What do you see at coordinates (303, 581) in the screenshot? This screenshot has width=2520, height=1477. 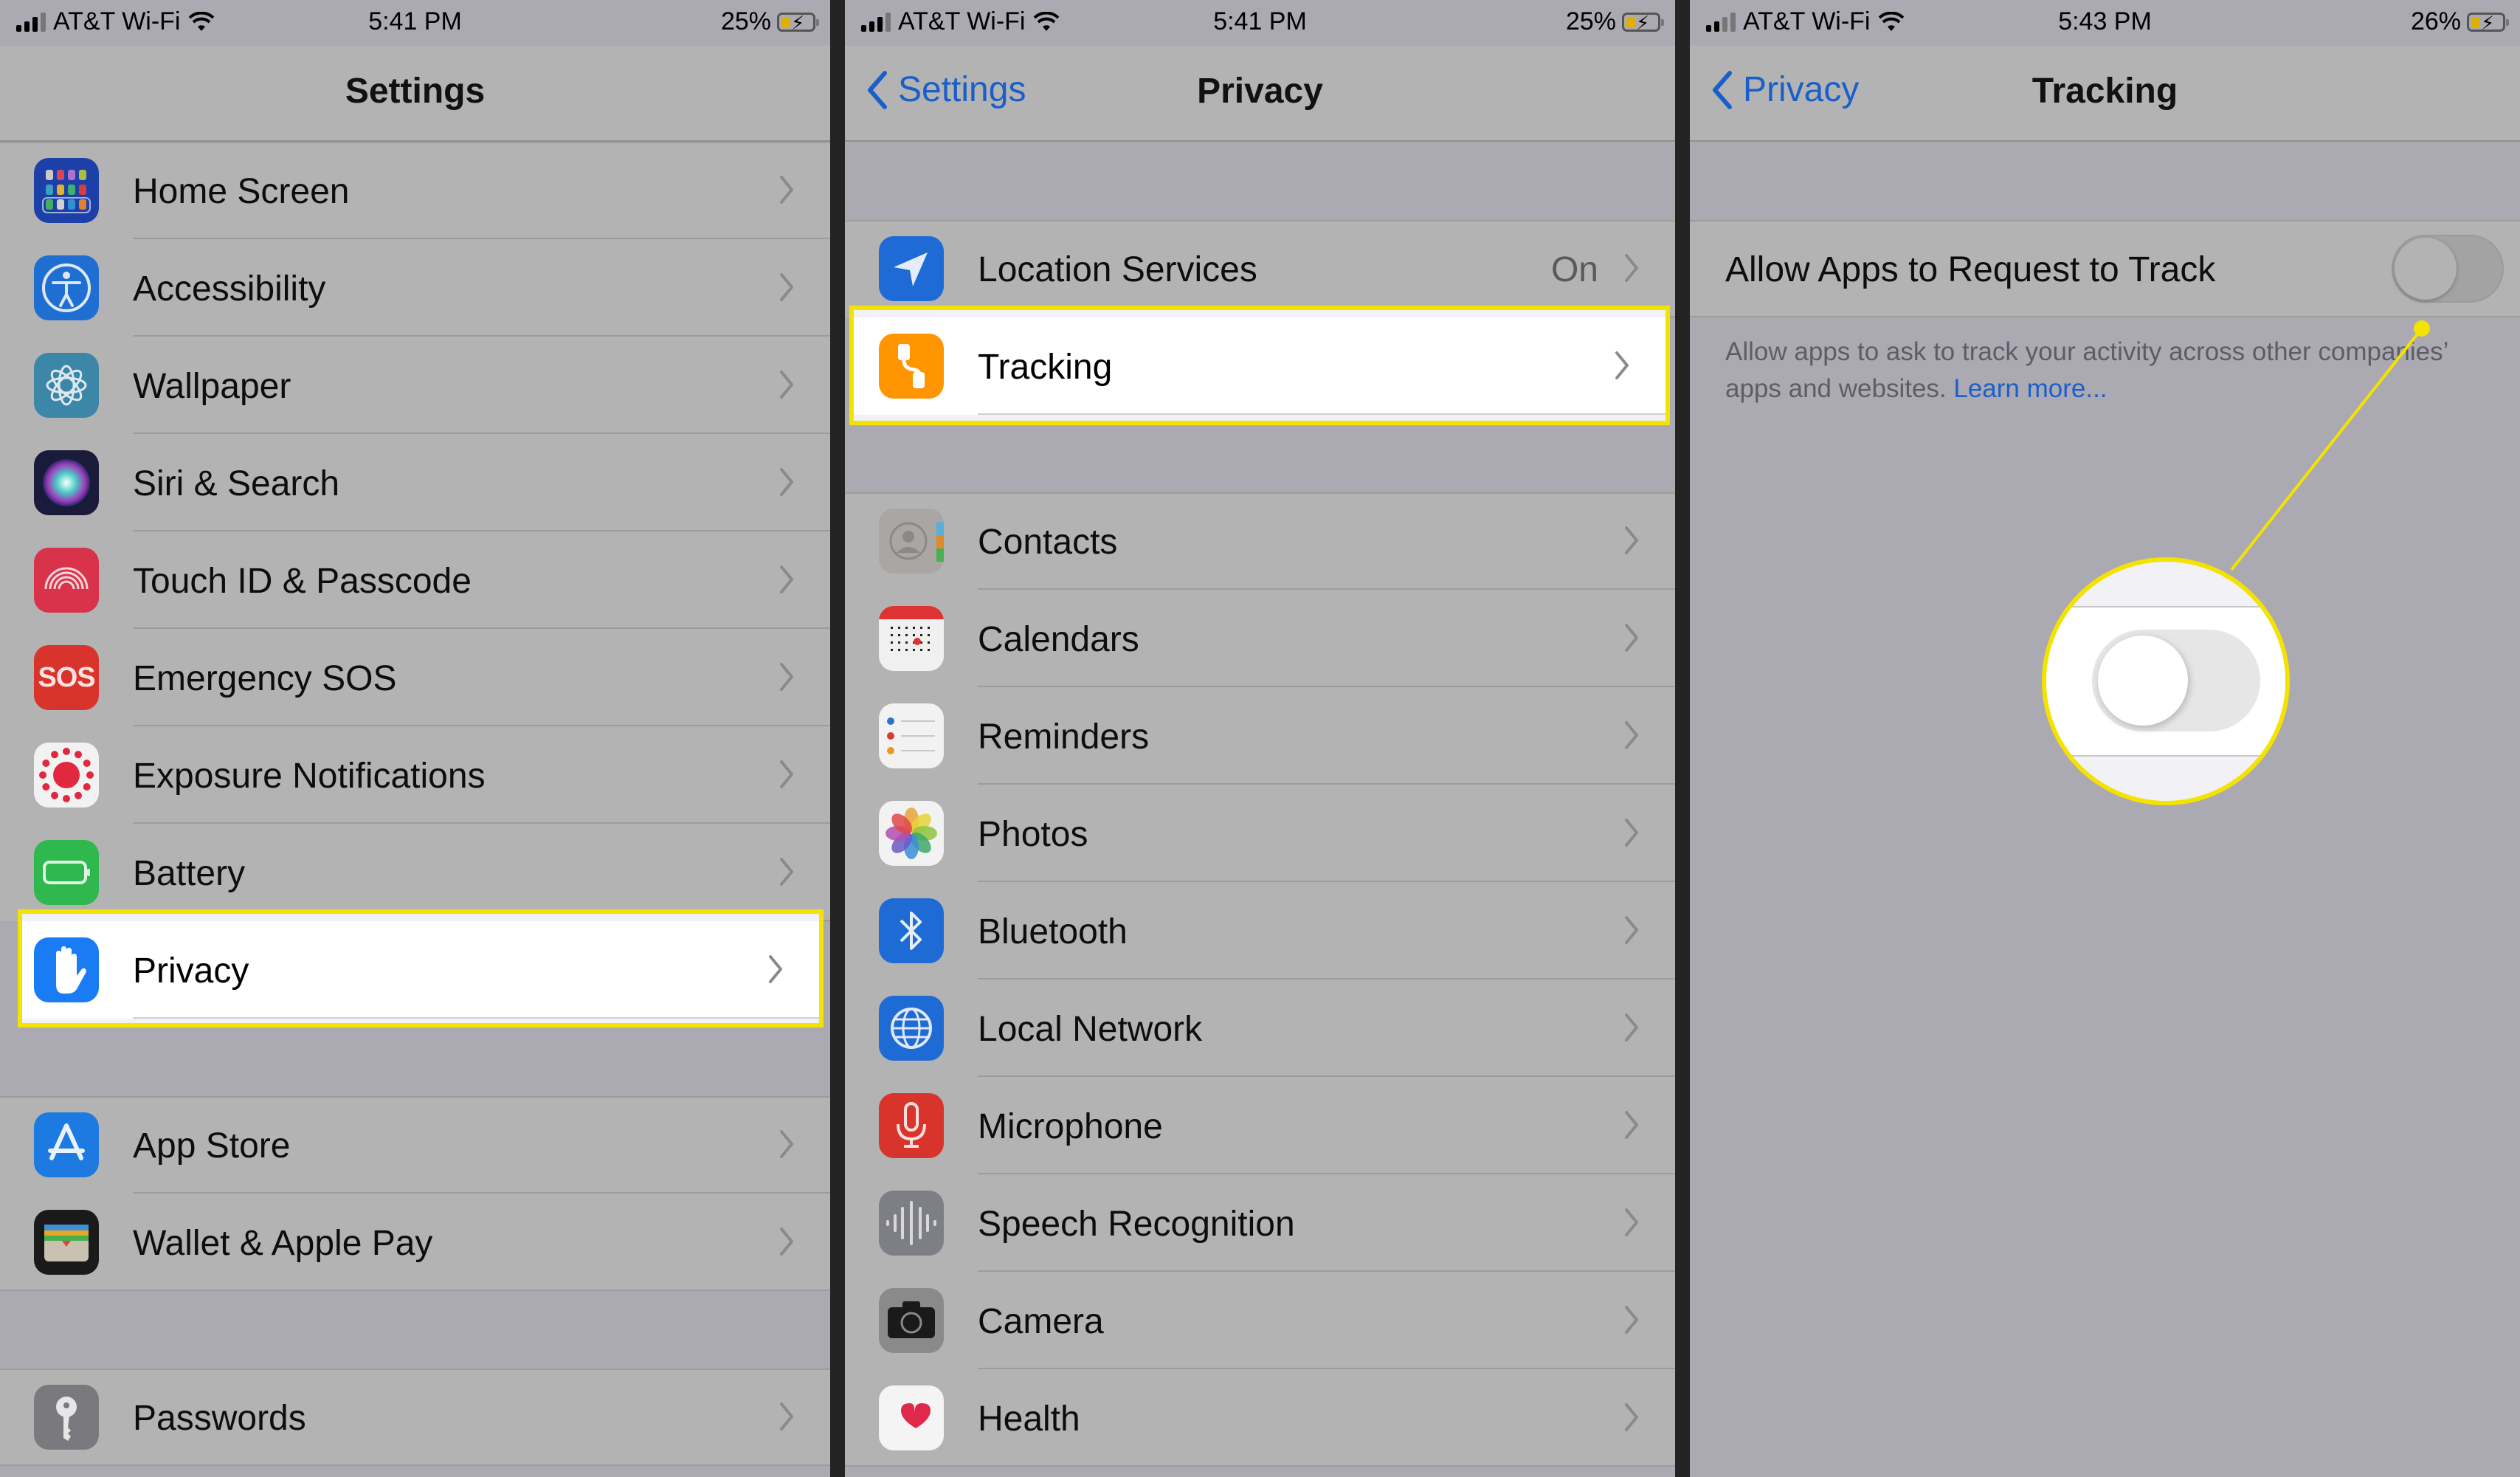 I see `list-item-label: Touch ID & Passcode` at bounding box center [303, 581].